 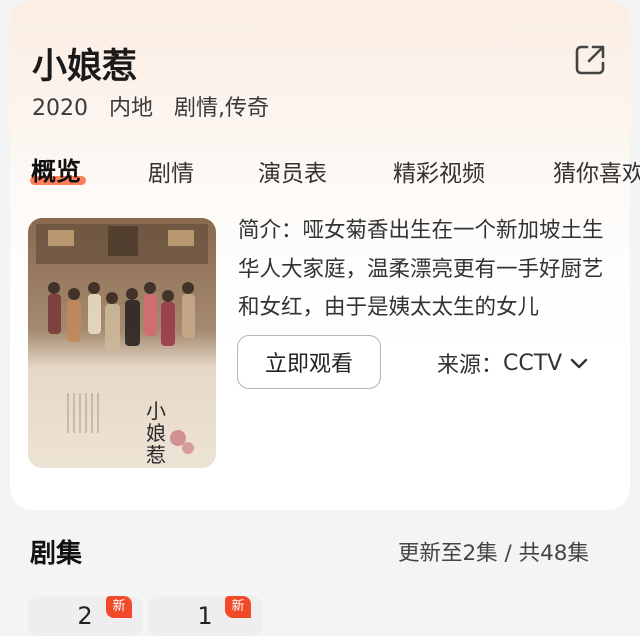 I want to click on tab-recommendations: 猜你喜欢, so click(x=596, y=171).